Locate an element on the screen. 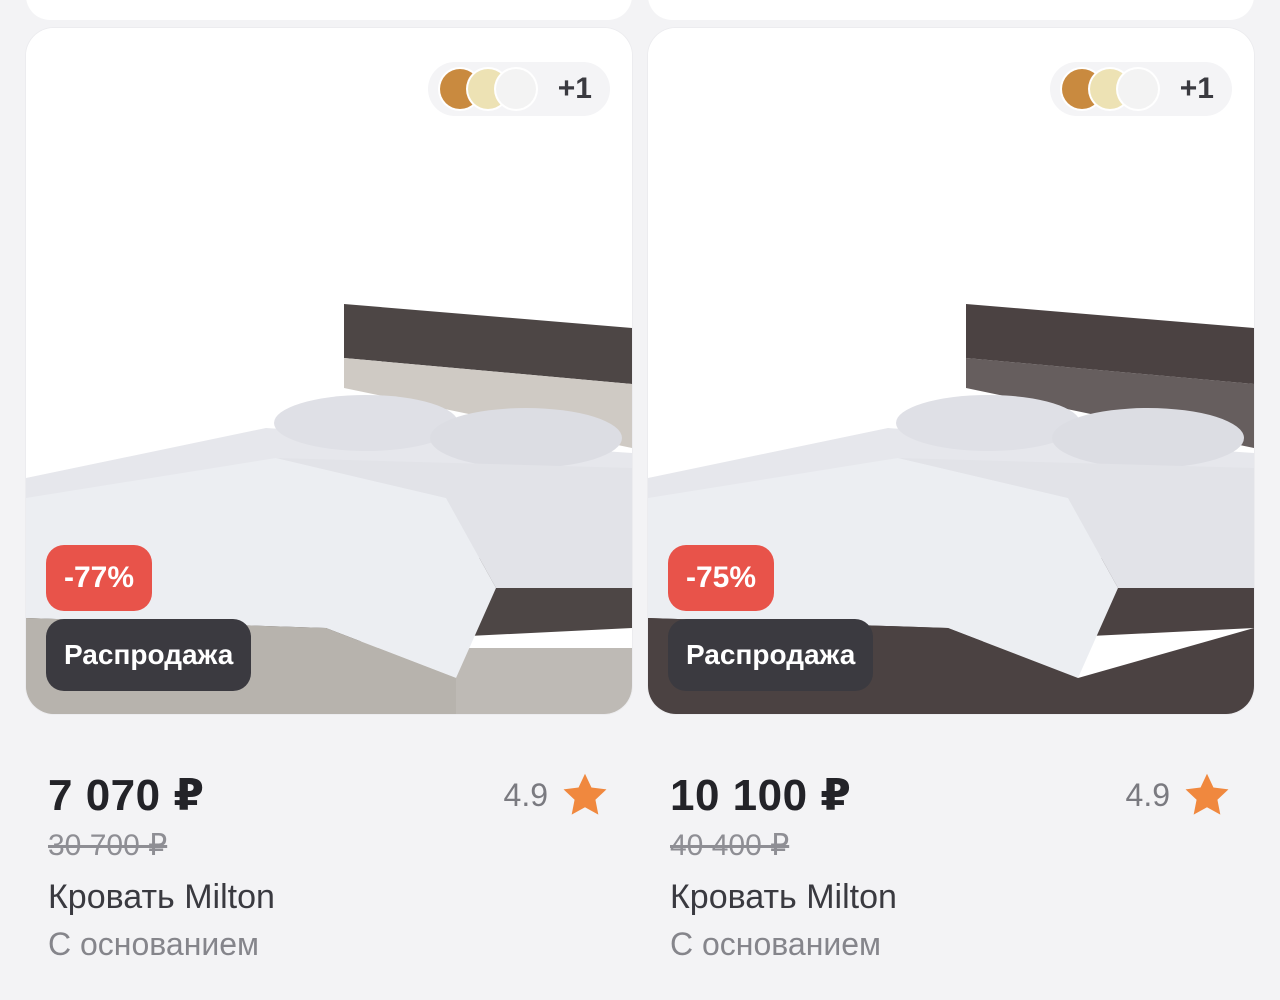 The image size is (1280, 1000). discount-badge: -75% is located at coordinates (721, 578).